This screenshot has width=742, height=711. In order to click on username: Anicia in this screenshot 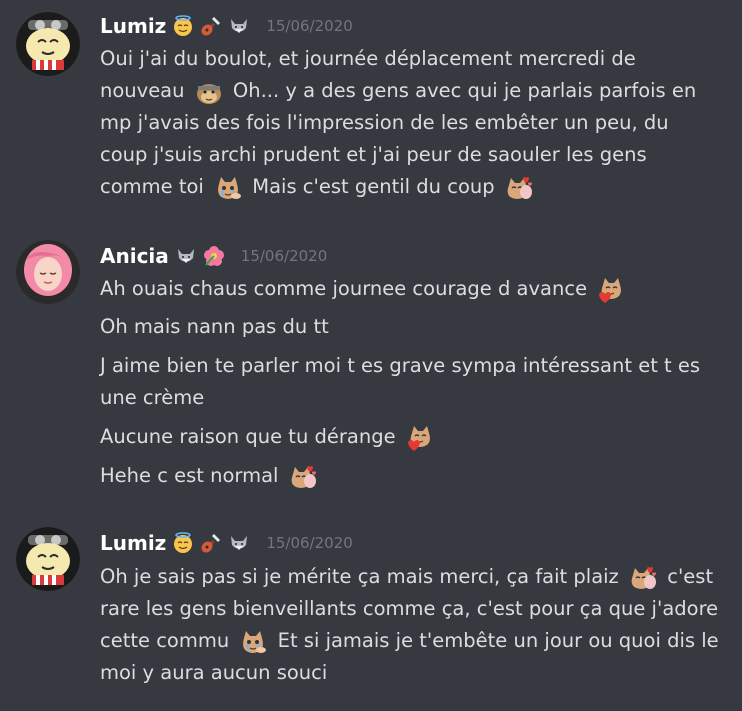, I will do `click(134, 256)`.